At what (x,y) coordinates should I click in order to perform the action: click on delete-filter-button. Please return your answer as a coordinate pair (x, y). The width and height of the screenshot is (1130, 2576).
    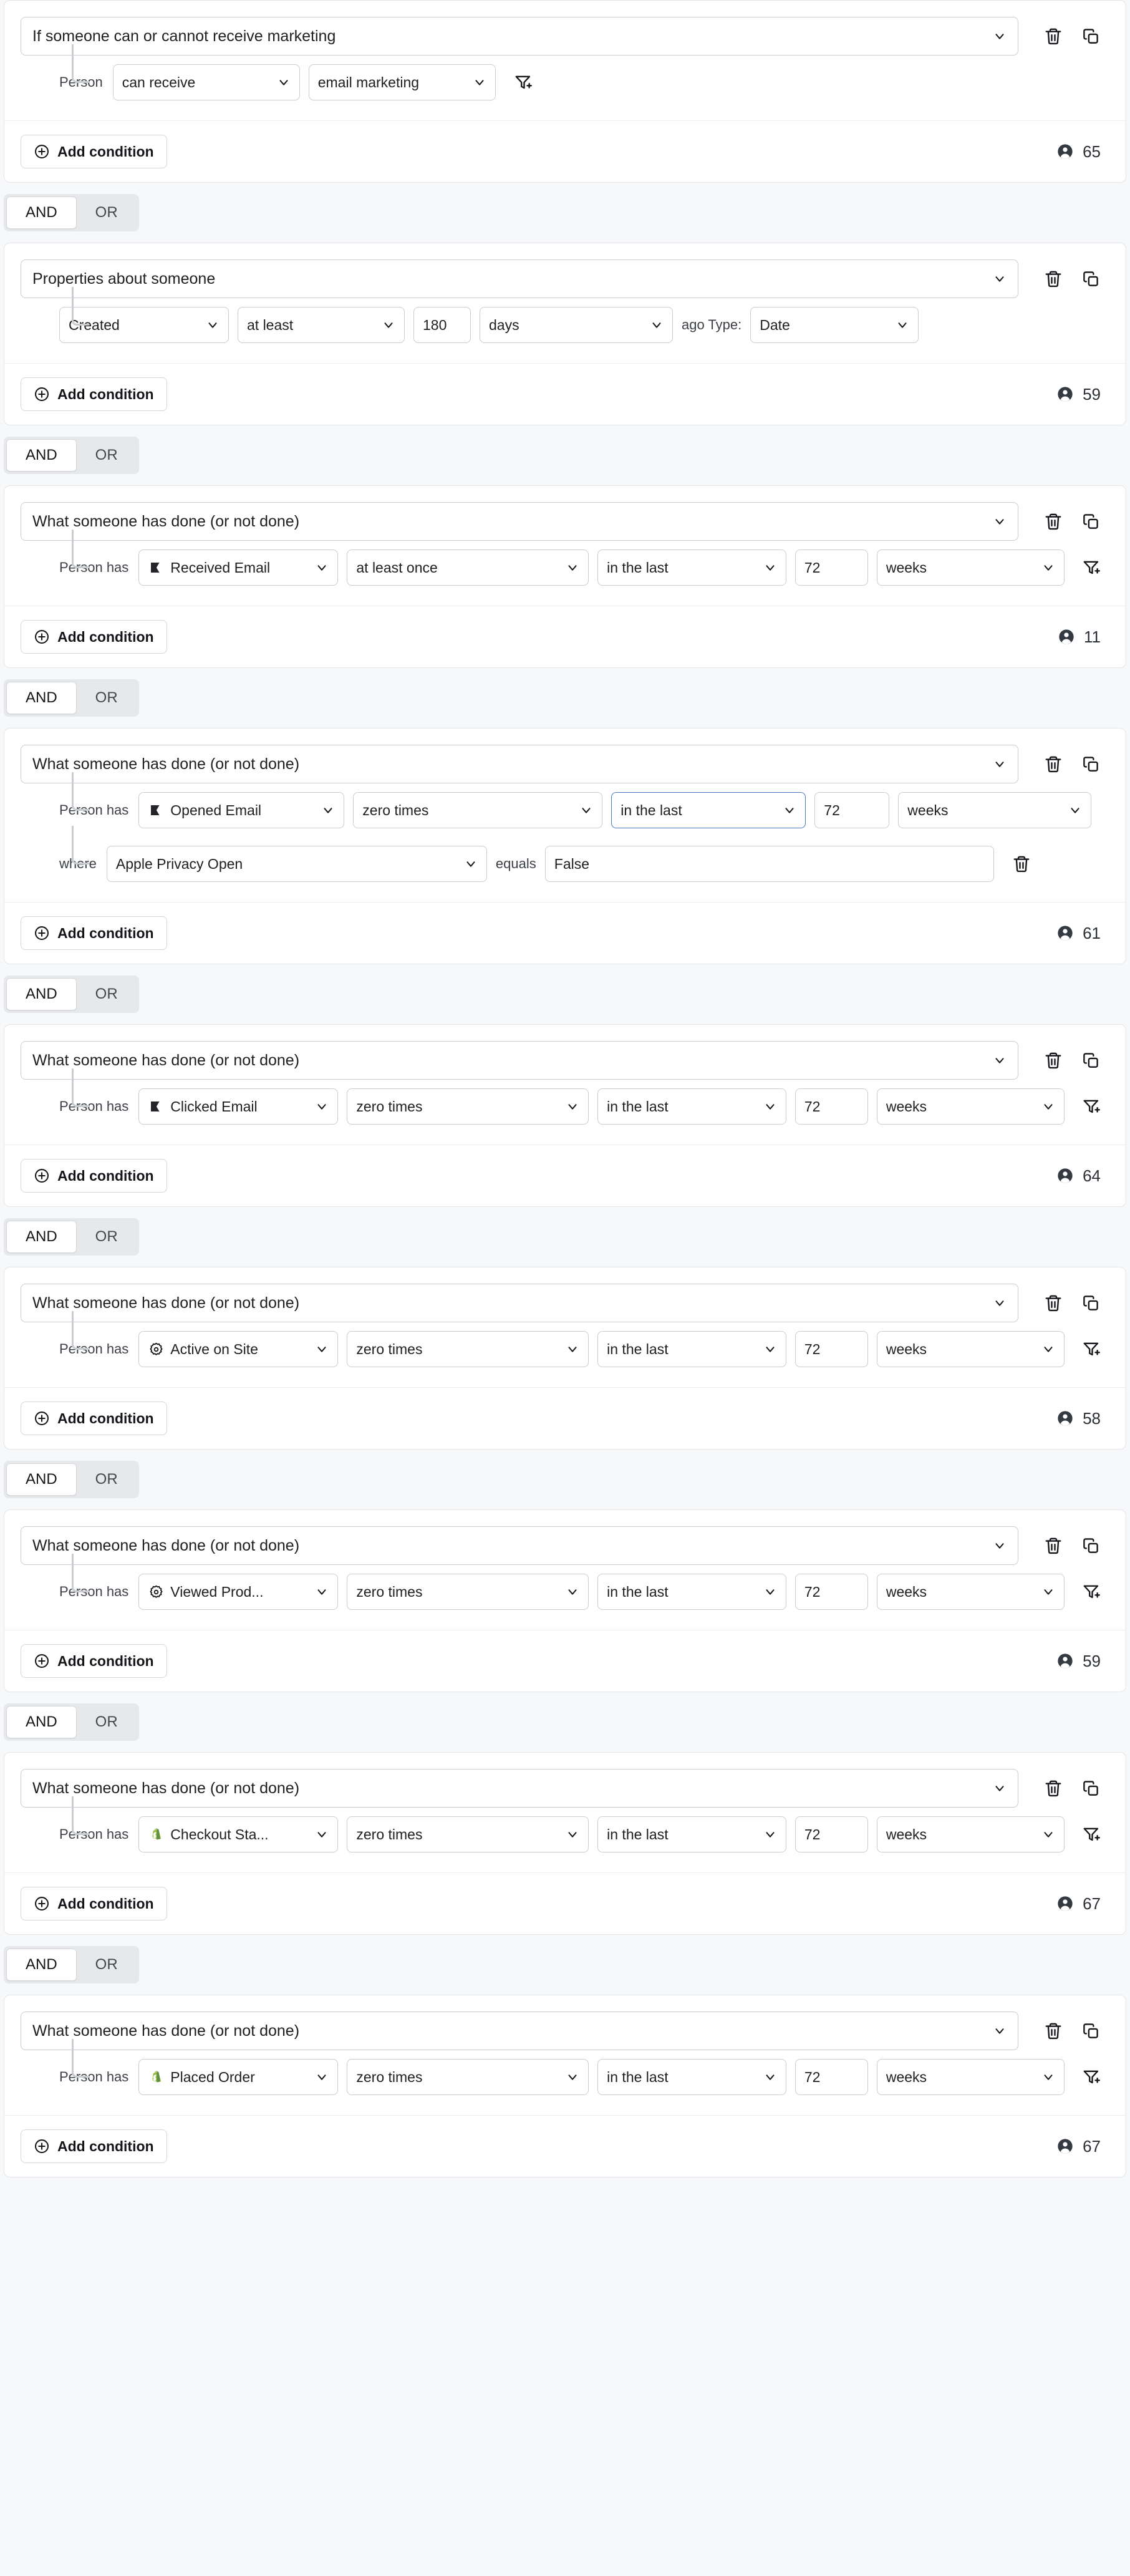
    Looking at the image, I should click on (1021, 864).